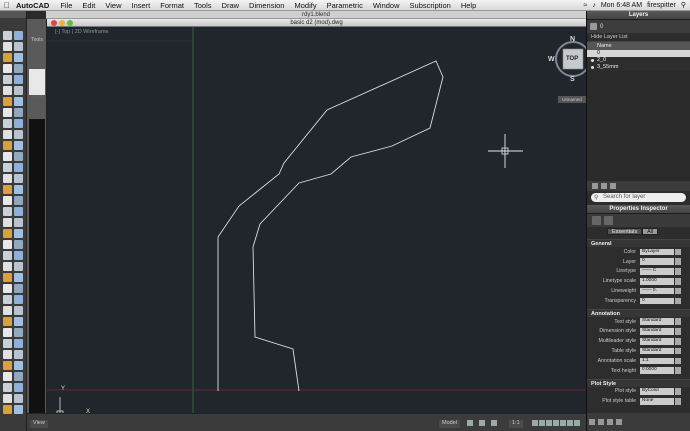 This screenshot has height=431, width=690. Describe the element at coordinates (231, 5) in the screenshot. I see `menu-draw: Draw` at that location.